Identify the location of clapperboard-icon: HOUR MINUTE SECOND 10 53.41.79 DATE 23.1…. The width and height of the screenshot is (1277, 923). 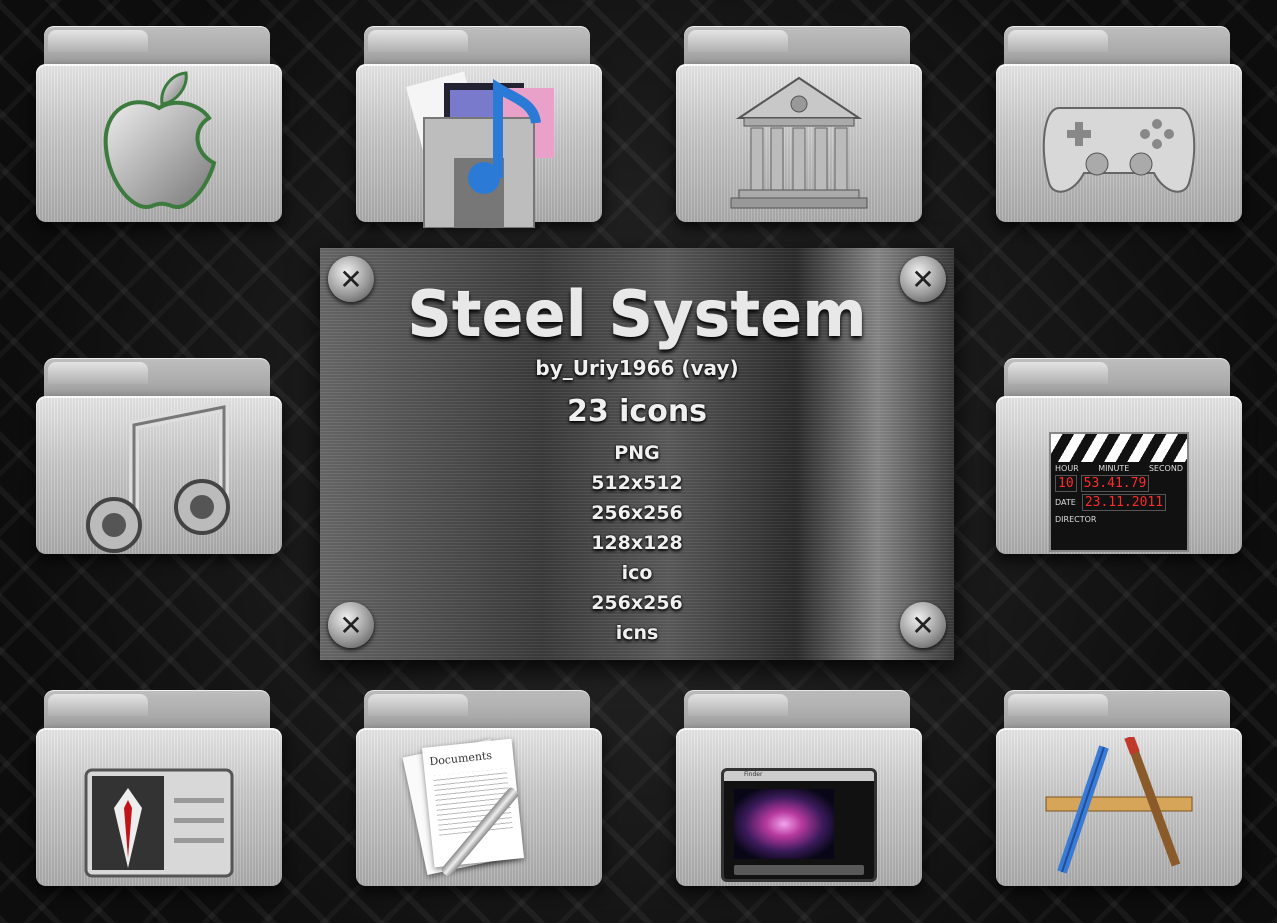
(1119, 475).